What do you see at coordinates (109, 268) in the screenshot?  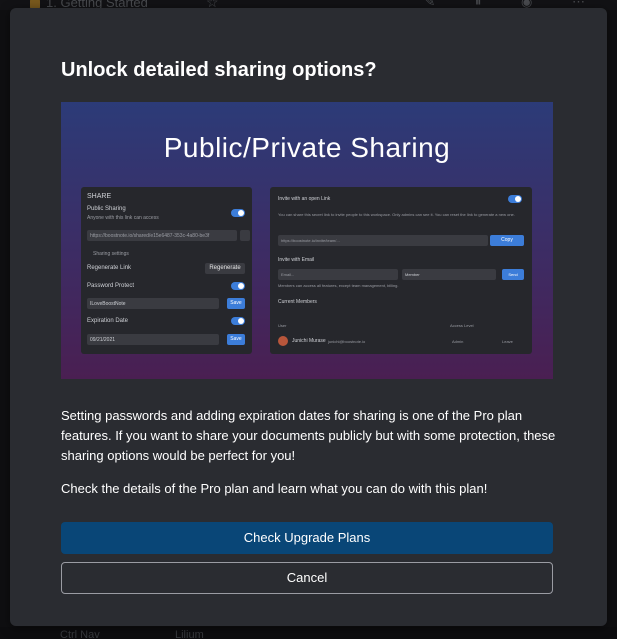 I see `regenerate-link-label: Regenerate Link` at bounding box center [109, 268].